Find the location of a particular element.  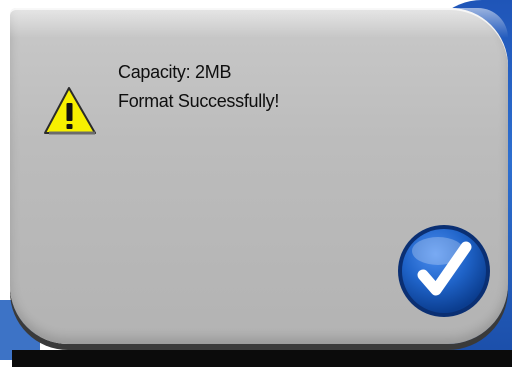

status-line: Format Successfully! is located at coordinates (199, 101).